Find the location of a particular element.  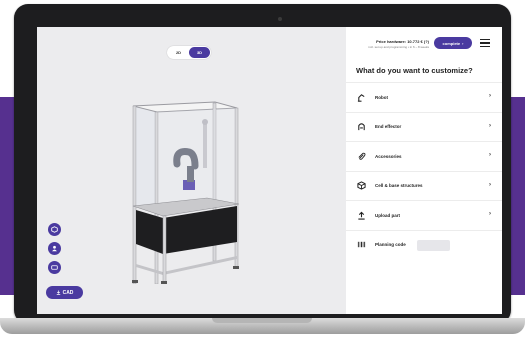

cube-tool-button is located at coordinates (54, 229).